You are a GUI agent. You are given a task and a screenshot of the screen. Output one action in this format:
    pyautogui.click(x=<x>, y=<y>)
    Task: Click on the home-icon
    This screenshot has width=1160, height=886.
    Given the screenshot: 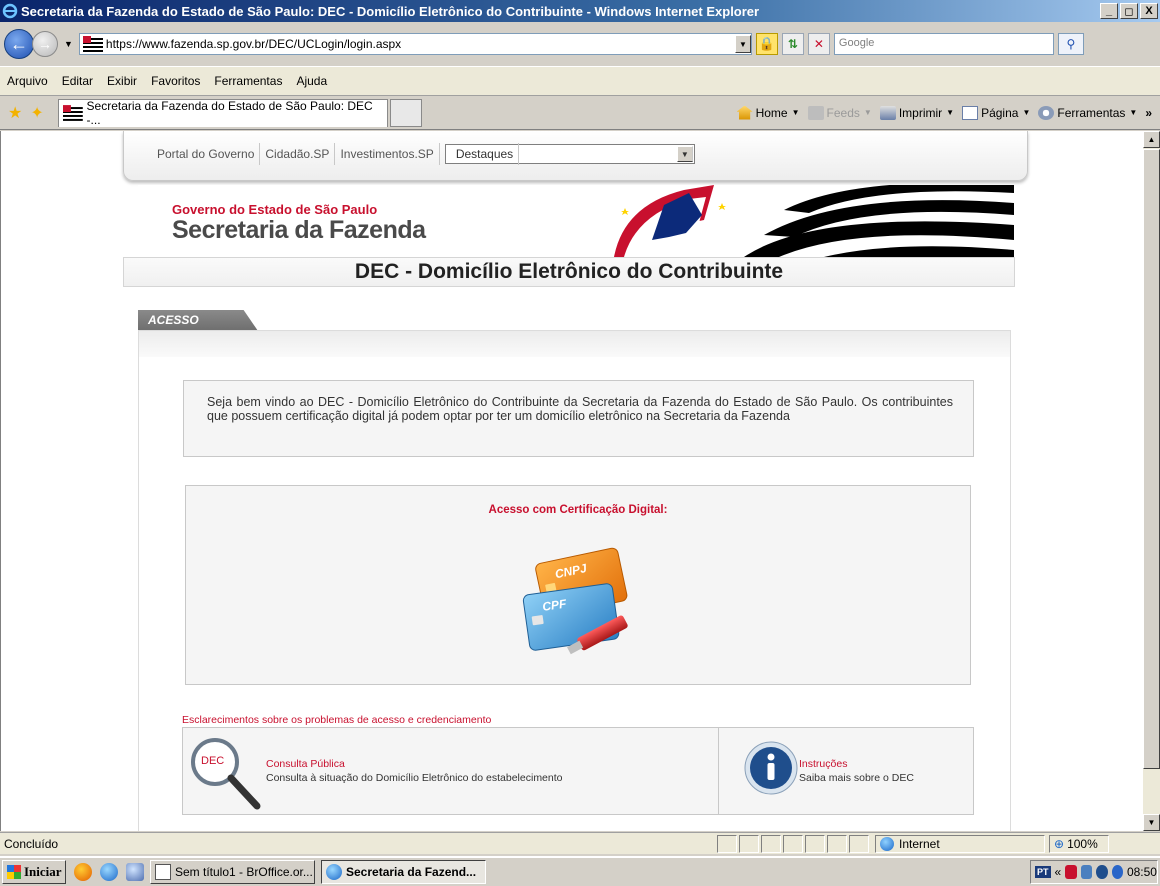 What is the action you would take?
    pyautogui.click(x=744, y=112)
    